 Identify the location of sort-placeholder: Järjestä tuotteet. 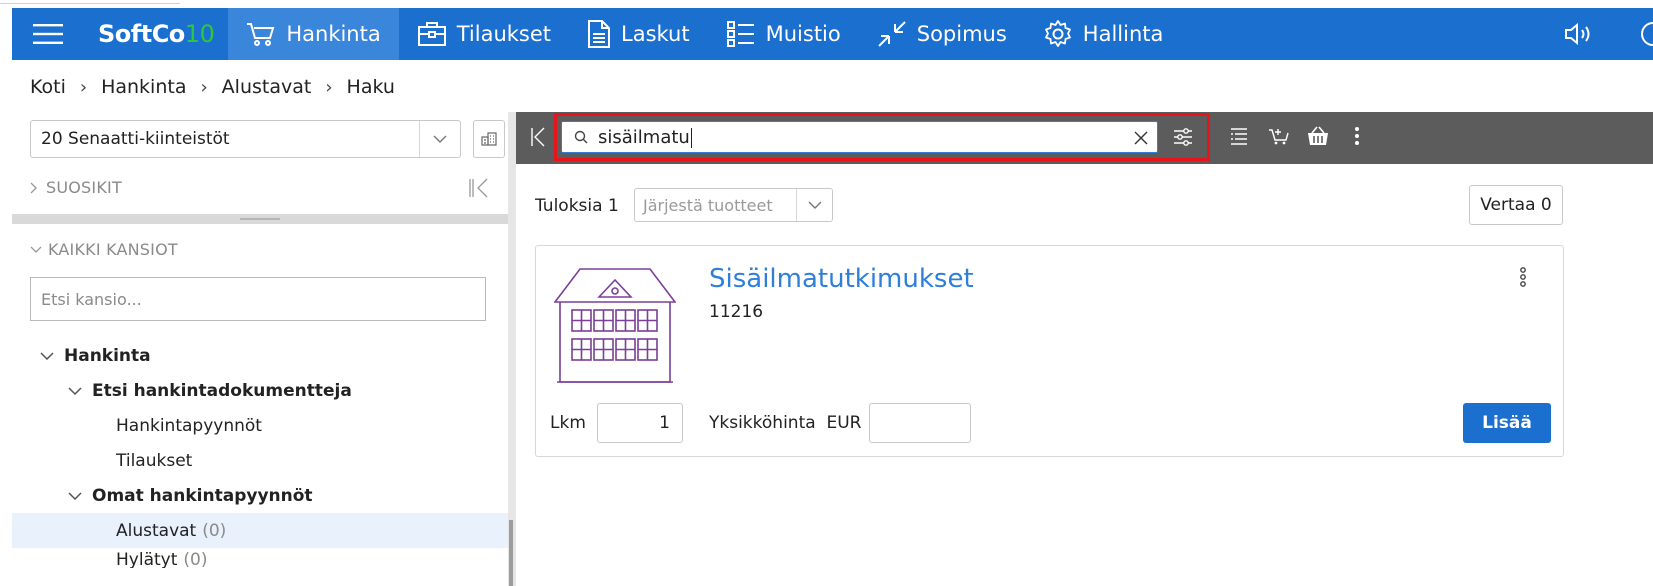
(708, 205).